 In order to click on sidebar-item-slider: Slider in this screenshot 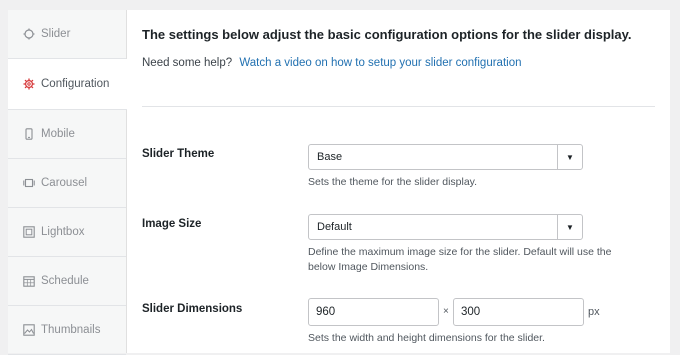, I will do `click(67, 34)`.